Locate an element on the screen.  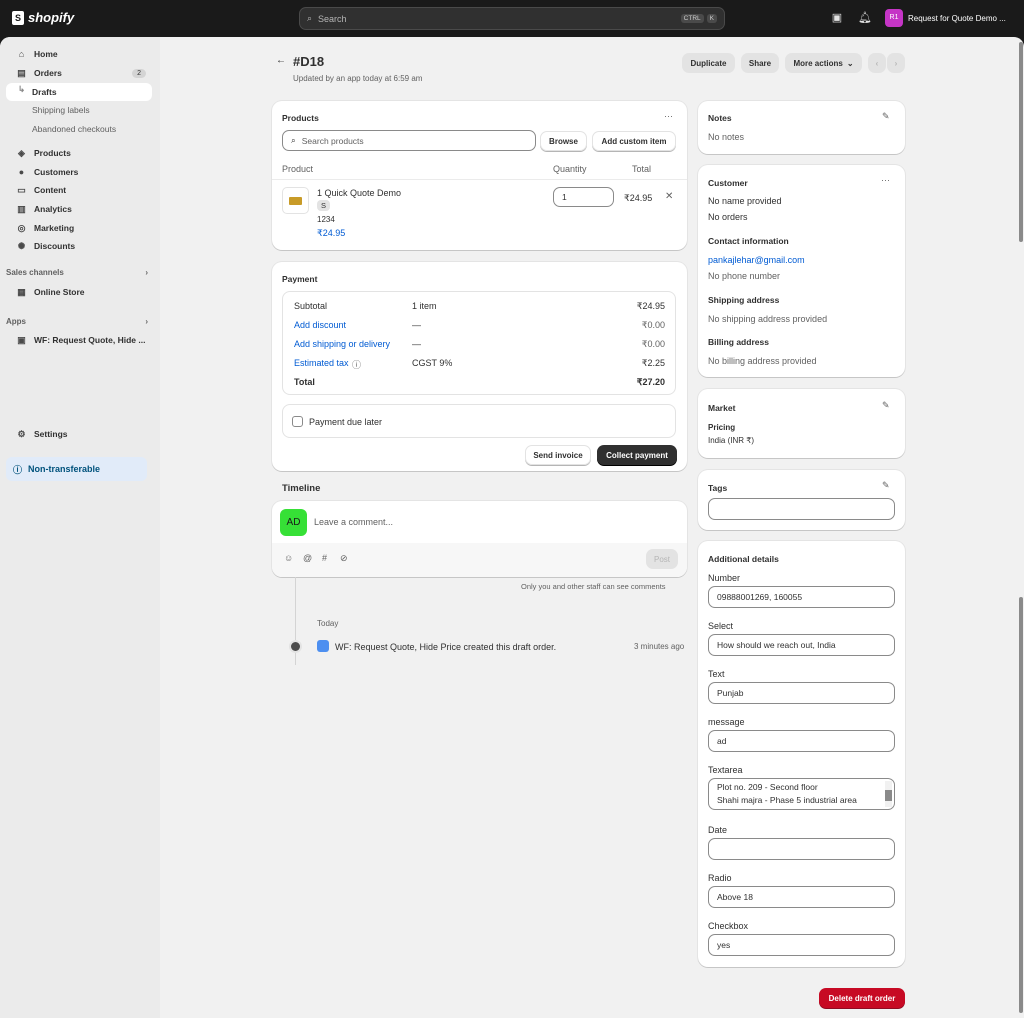
nav-customers-label: Customers is located at coordinates (56, 172).